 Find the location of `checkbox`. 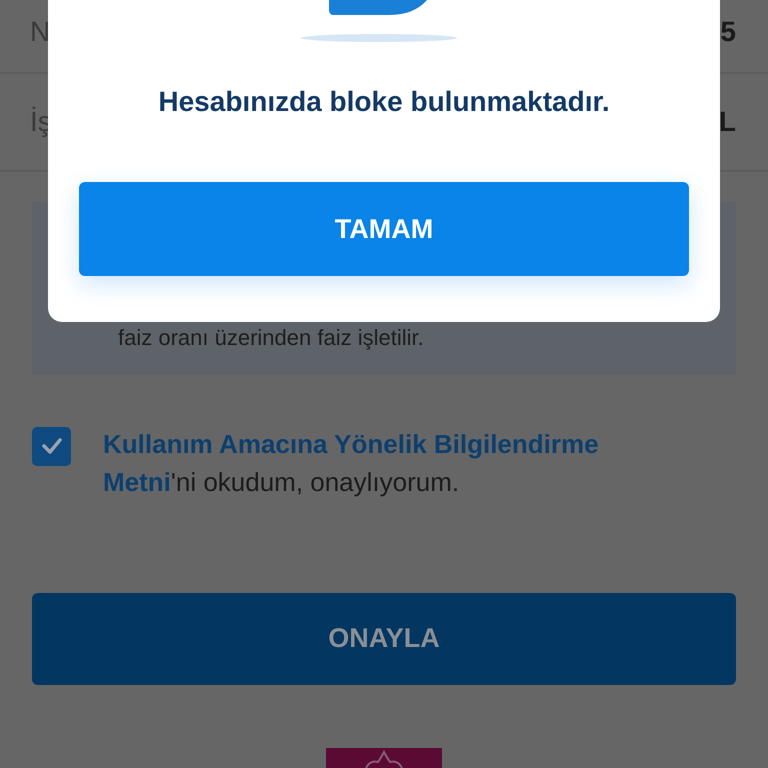

checkbox is located at coordinates (51, 446).